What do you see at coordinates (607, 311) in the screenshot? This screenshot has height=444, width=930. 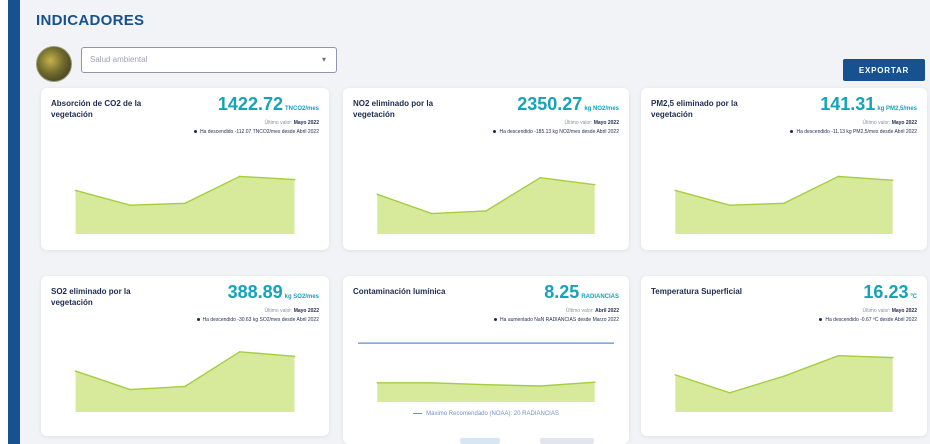 I see `card-last-value: Abril 2022` at bounding box center [607, 311].